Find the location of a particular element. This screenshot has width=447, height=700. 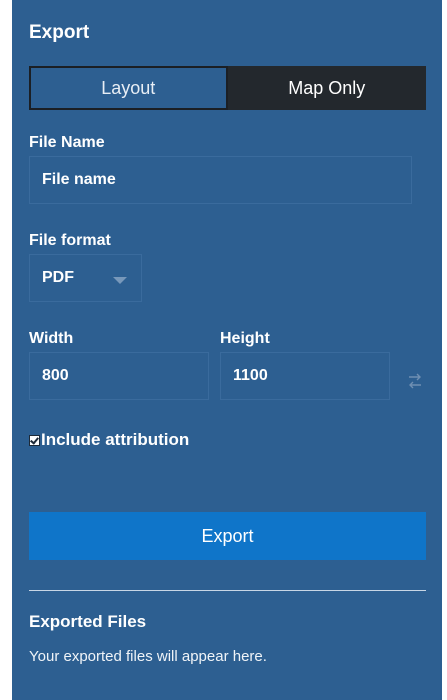

tab-layout: Layout is located at coordinates (128, 88).